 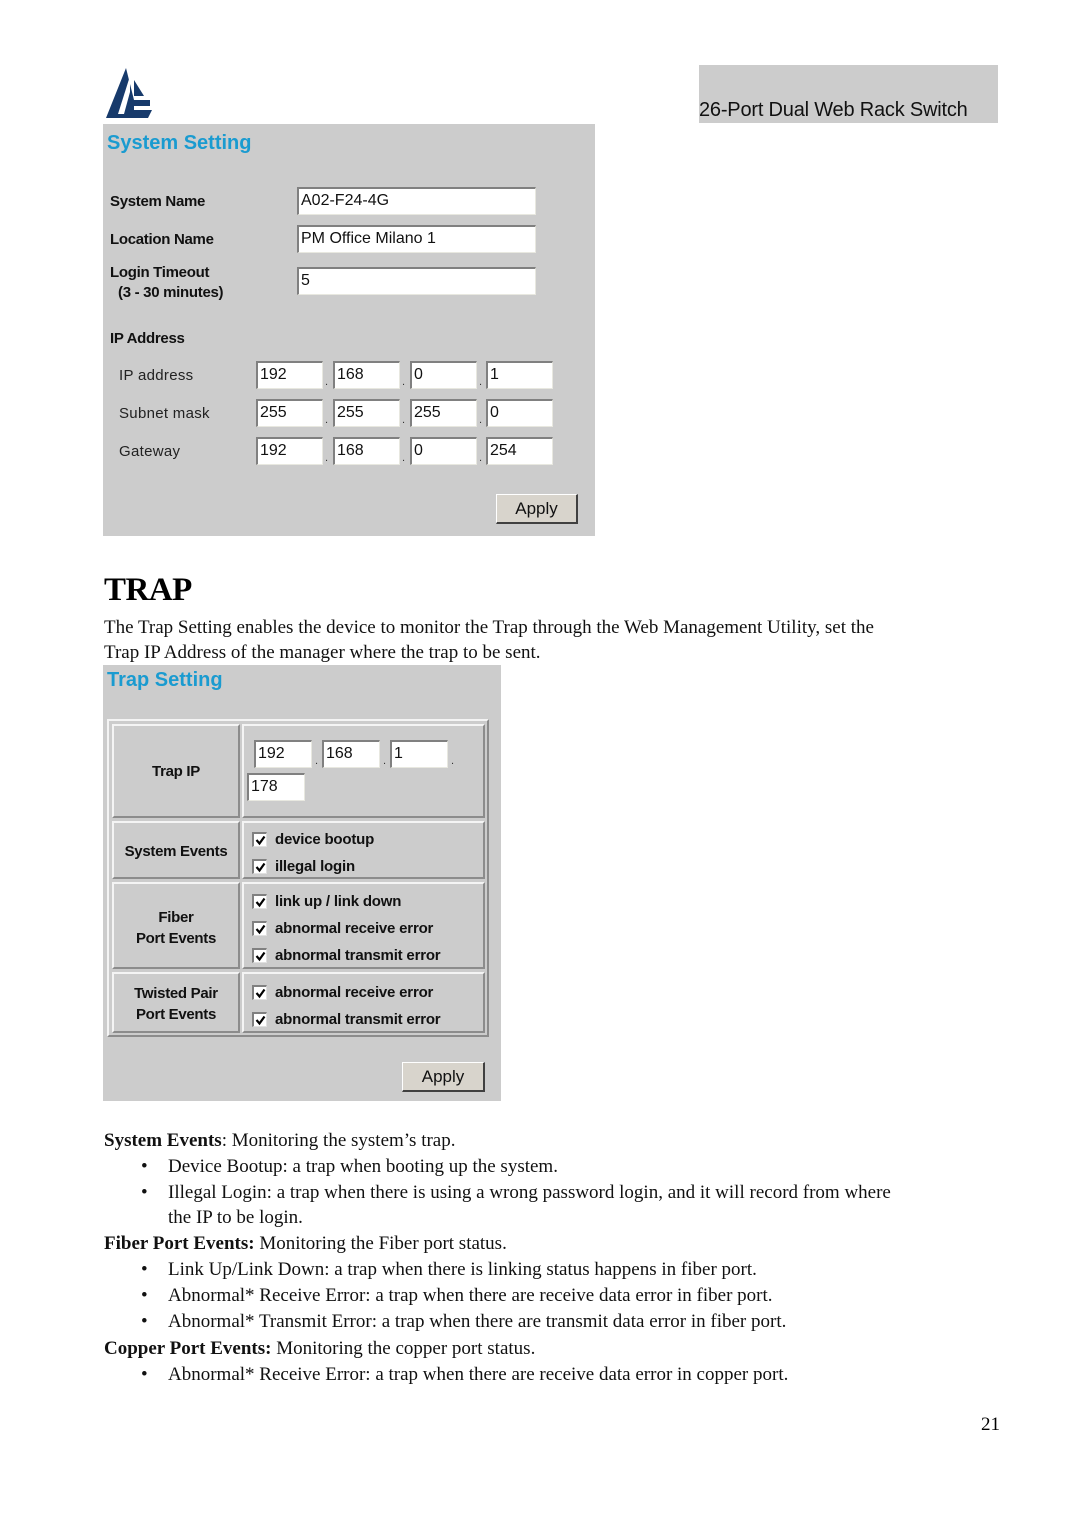 I want to click on fiber-transmit-error-label: abnormal transmit error, so click(x=358, y=955).